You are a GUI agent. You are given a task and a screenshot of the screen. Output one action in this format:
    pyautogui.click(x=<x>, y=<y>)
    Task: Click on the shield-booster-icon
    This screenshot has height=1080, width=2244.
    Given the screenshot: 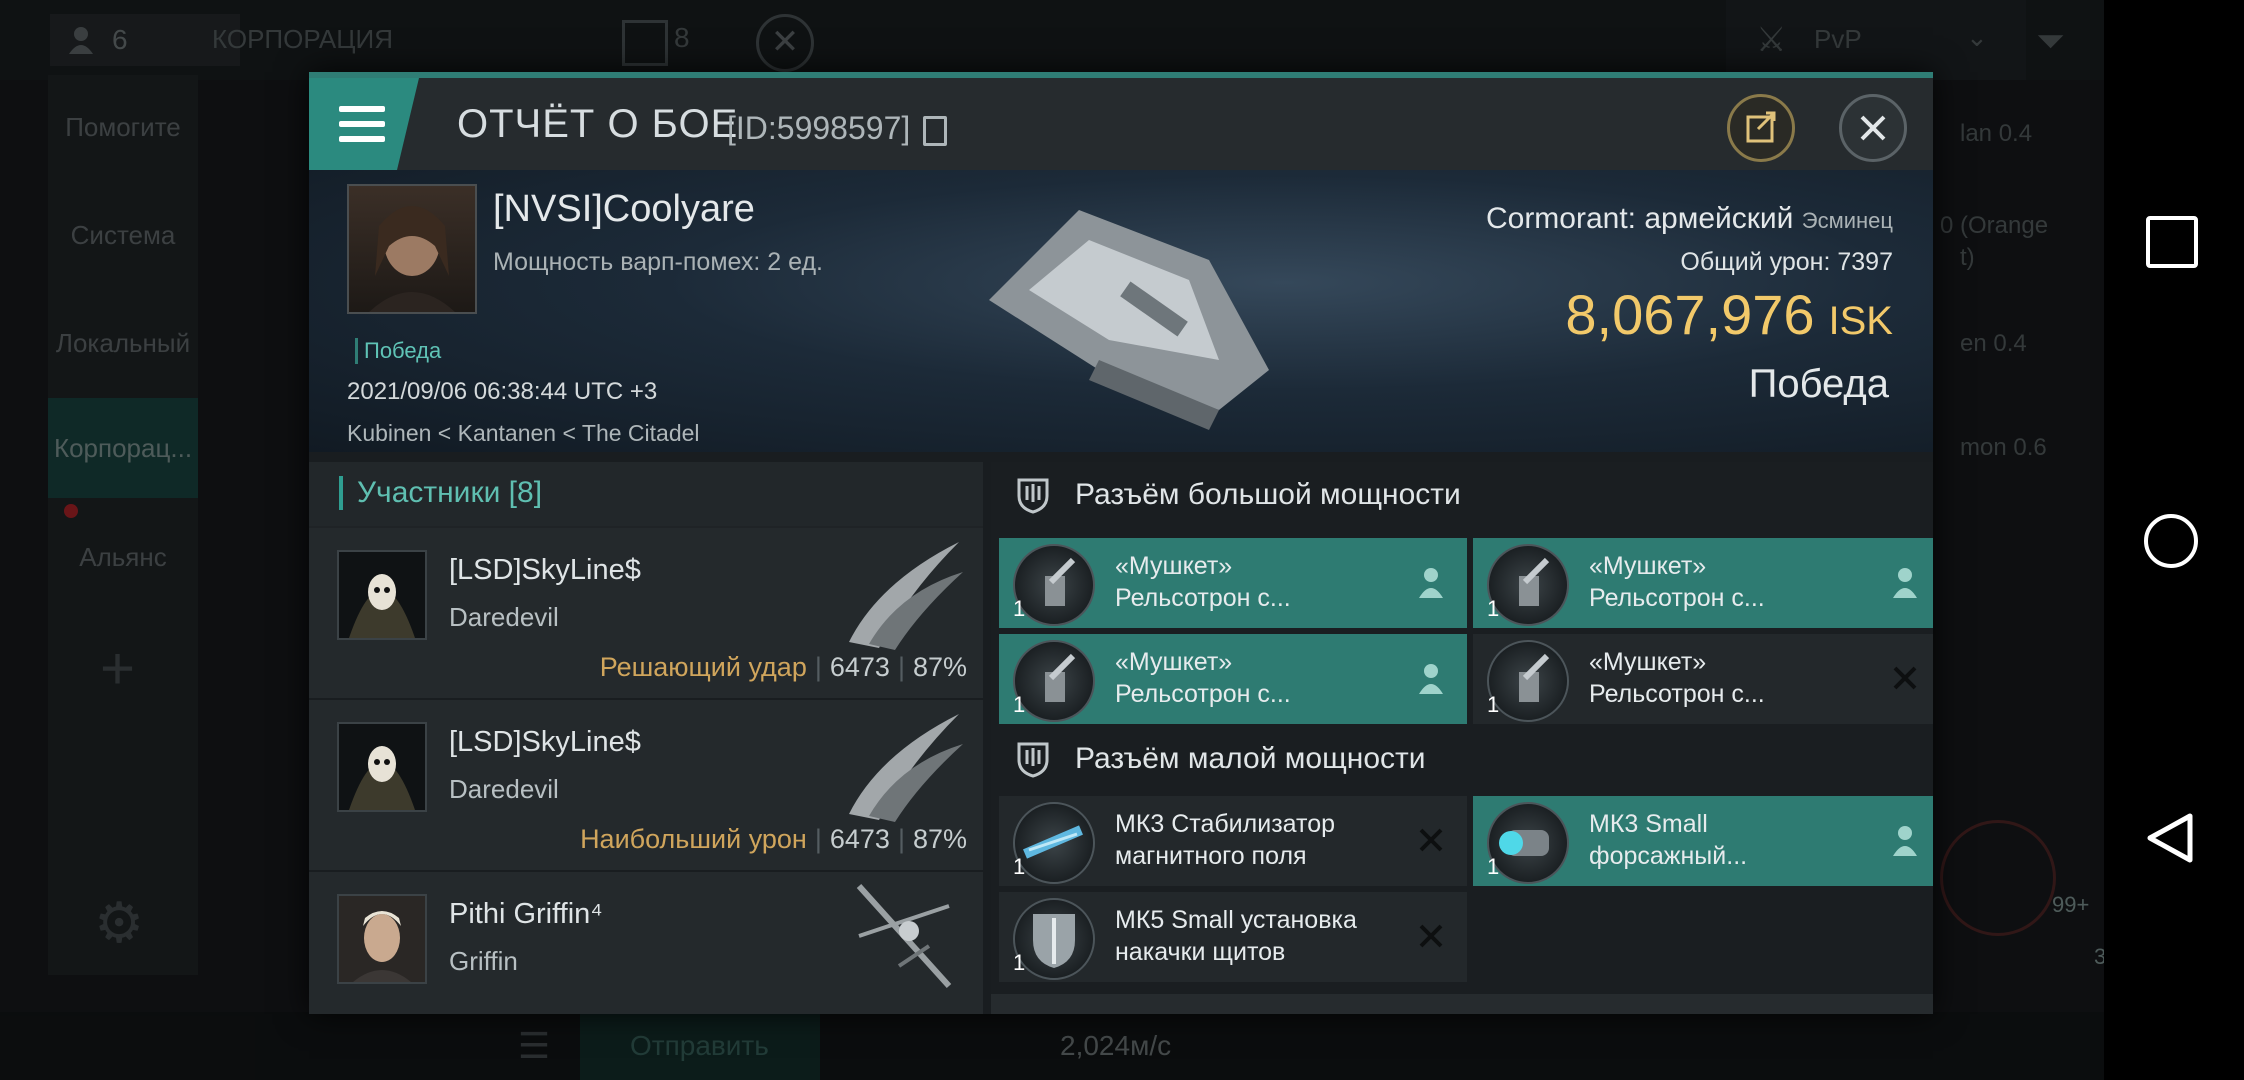 What is the action you would take?
    pyautogui.click(x=1054, y=939)
    